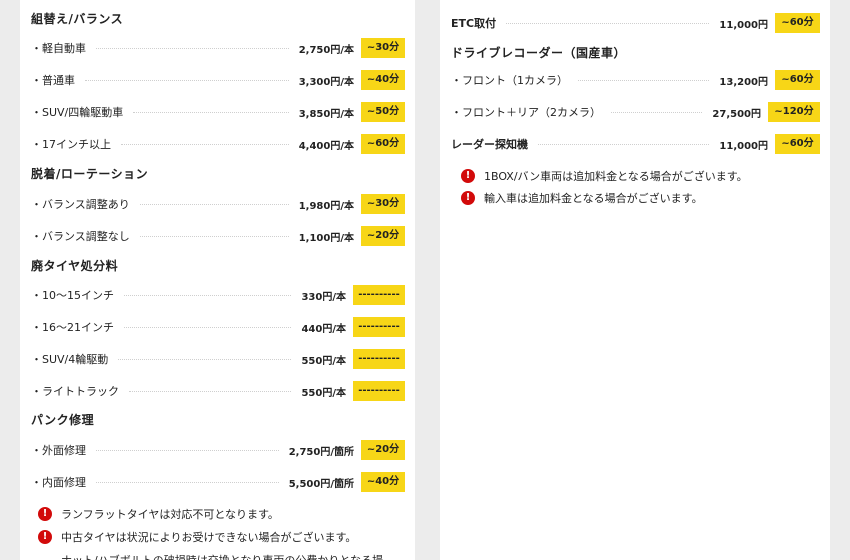 The height and width of the screenshot is (560, 850). I want to click on note-item: ! ランフラットタイヤは対応不可となります。, so click(158, 514).